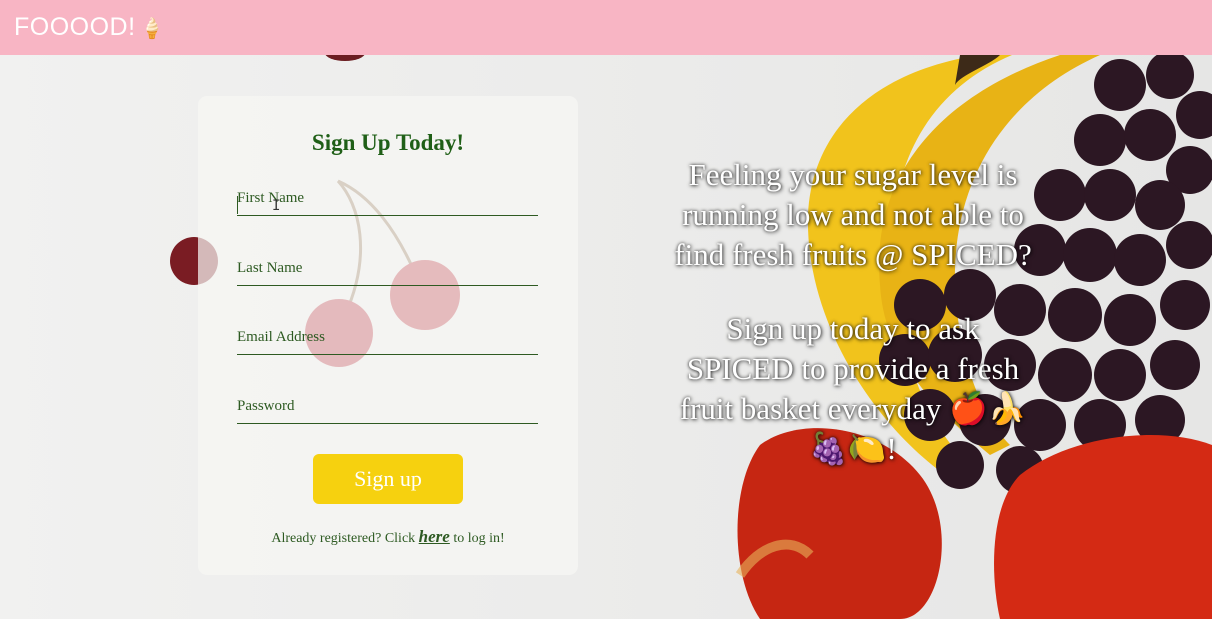 The image size is (1212, 619). I want to click on brand-logo: FOOOOD! 🍦, so click(89, 27).